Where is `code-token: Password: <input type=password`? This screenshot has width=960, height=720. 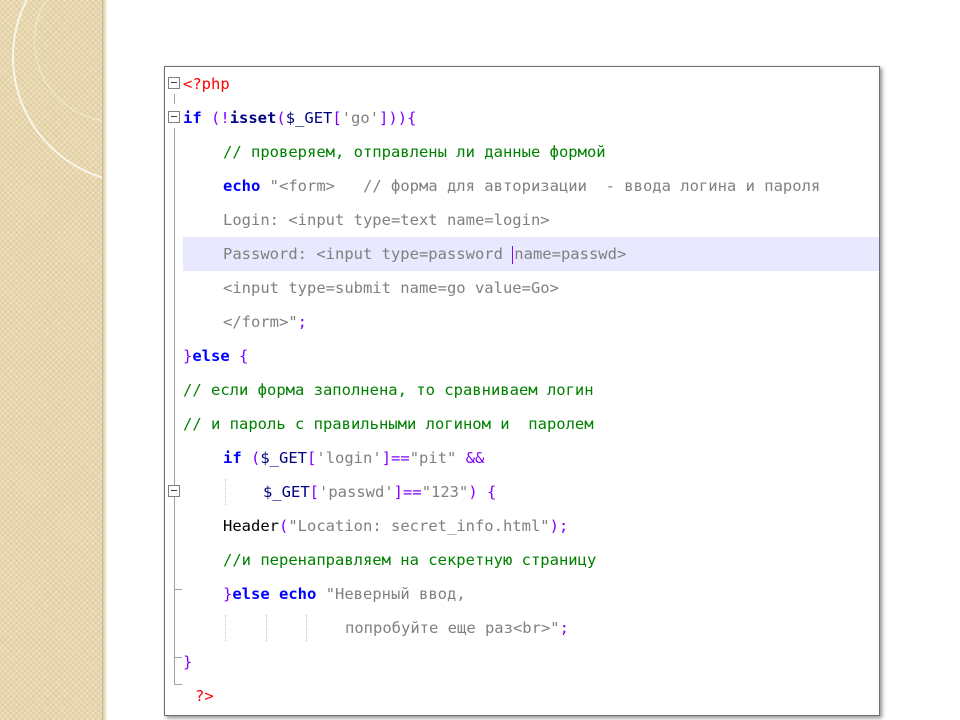 code-token: Password: <input type=password is located at coordinates (368, 254).